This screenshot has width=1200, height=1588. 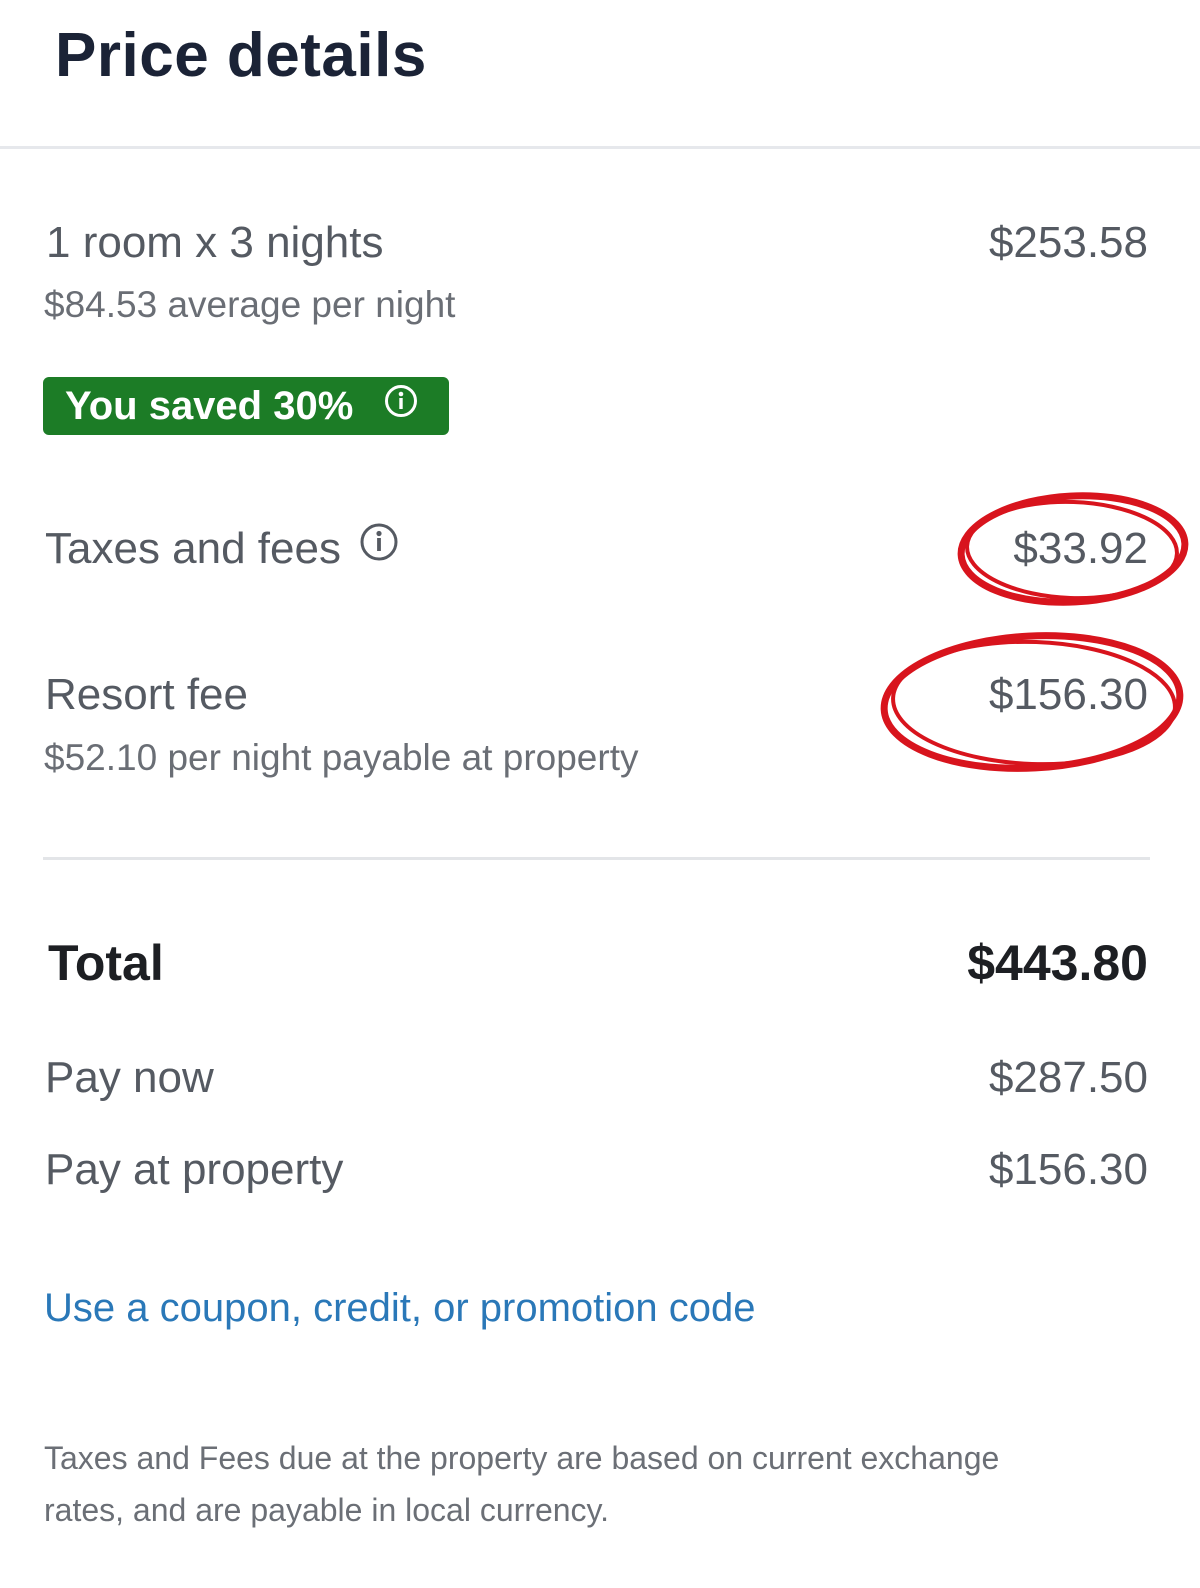 What do you see at coordinates (1057, 963) in the screenshot?
I see `total-amount: $443.80` at bounding box center [1057, 963].